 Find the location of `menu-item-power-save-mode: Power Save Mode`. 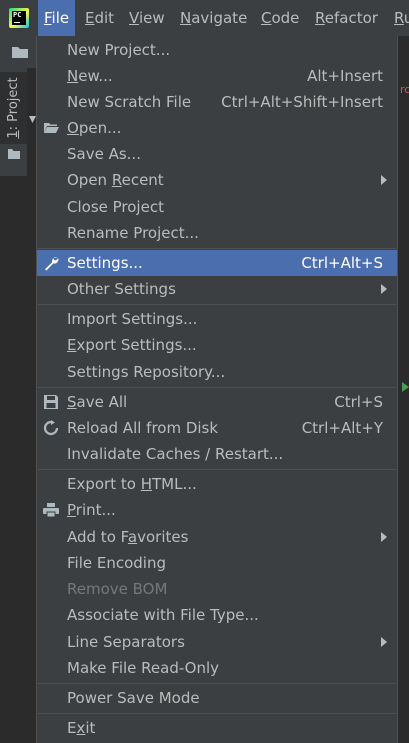

menu-item-power-save-mode: Power Save Mode is located at coordinates (217, 698).